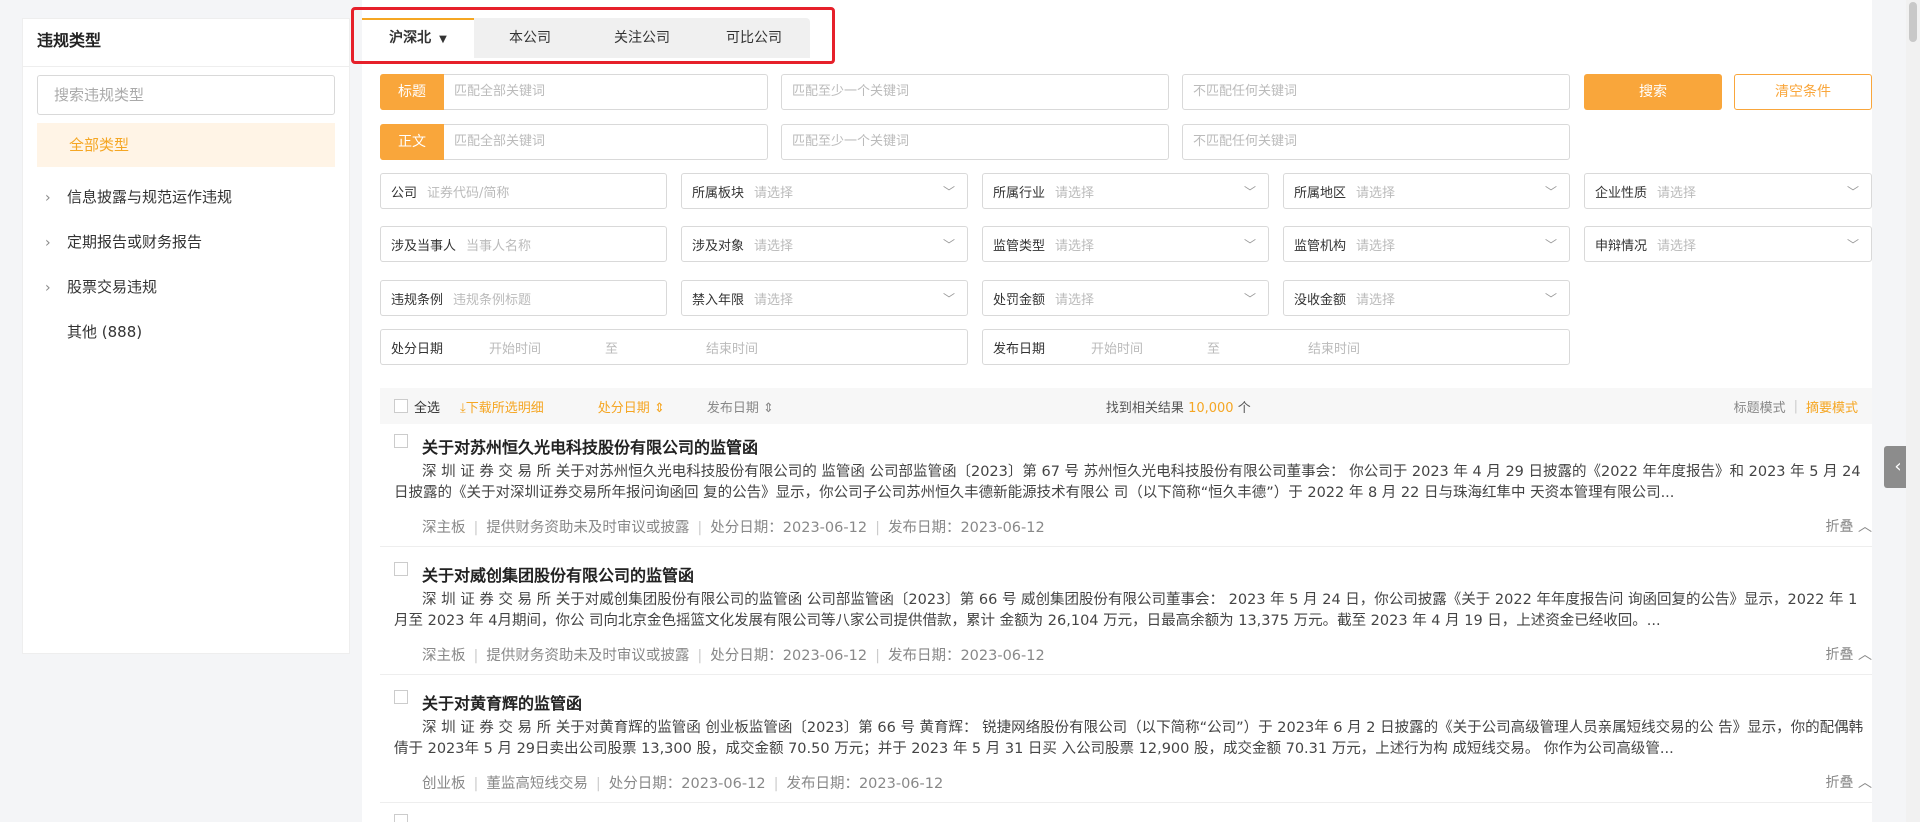 The image size is (1920, 822). What do you see at coordinates (1913, 22) in the screenshot?
I see `scrollbar-thumb` at bounding box center [1913, 22].